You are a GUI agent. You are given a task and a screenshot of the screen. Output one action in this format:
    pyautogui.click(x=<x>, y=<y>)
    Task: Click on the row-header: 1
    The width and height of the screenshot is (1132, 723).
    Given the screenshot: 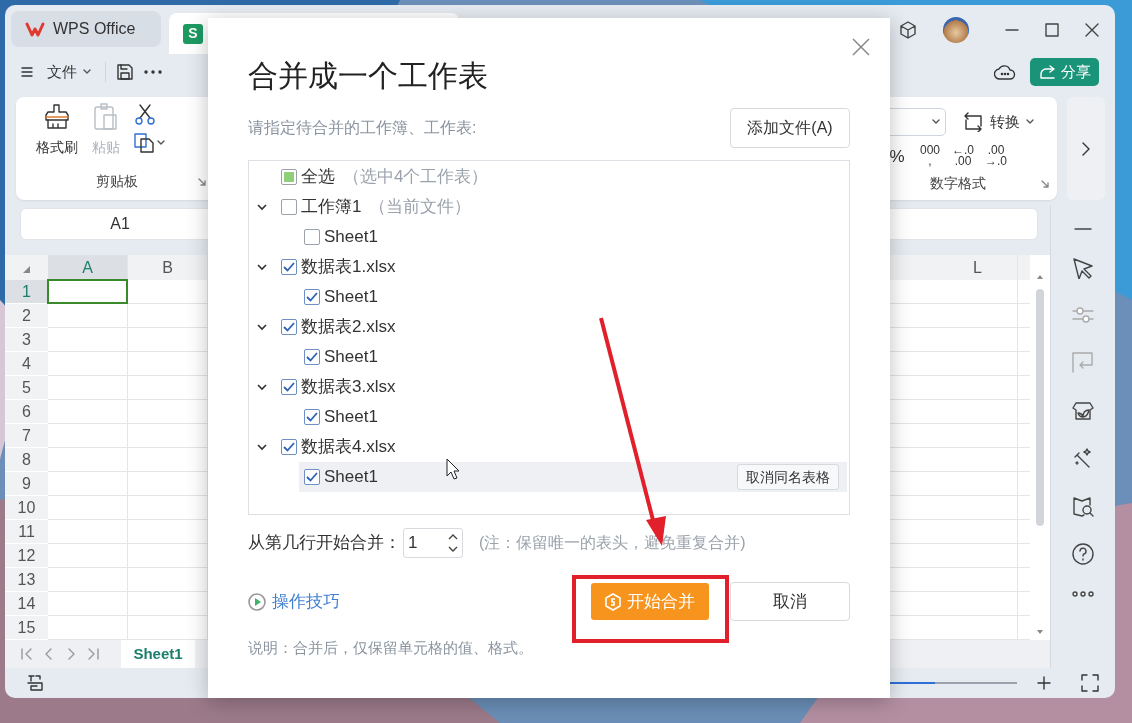 What is the action you would take?
    pyautogui.click(x=26, y=292)
    